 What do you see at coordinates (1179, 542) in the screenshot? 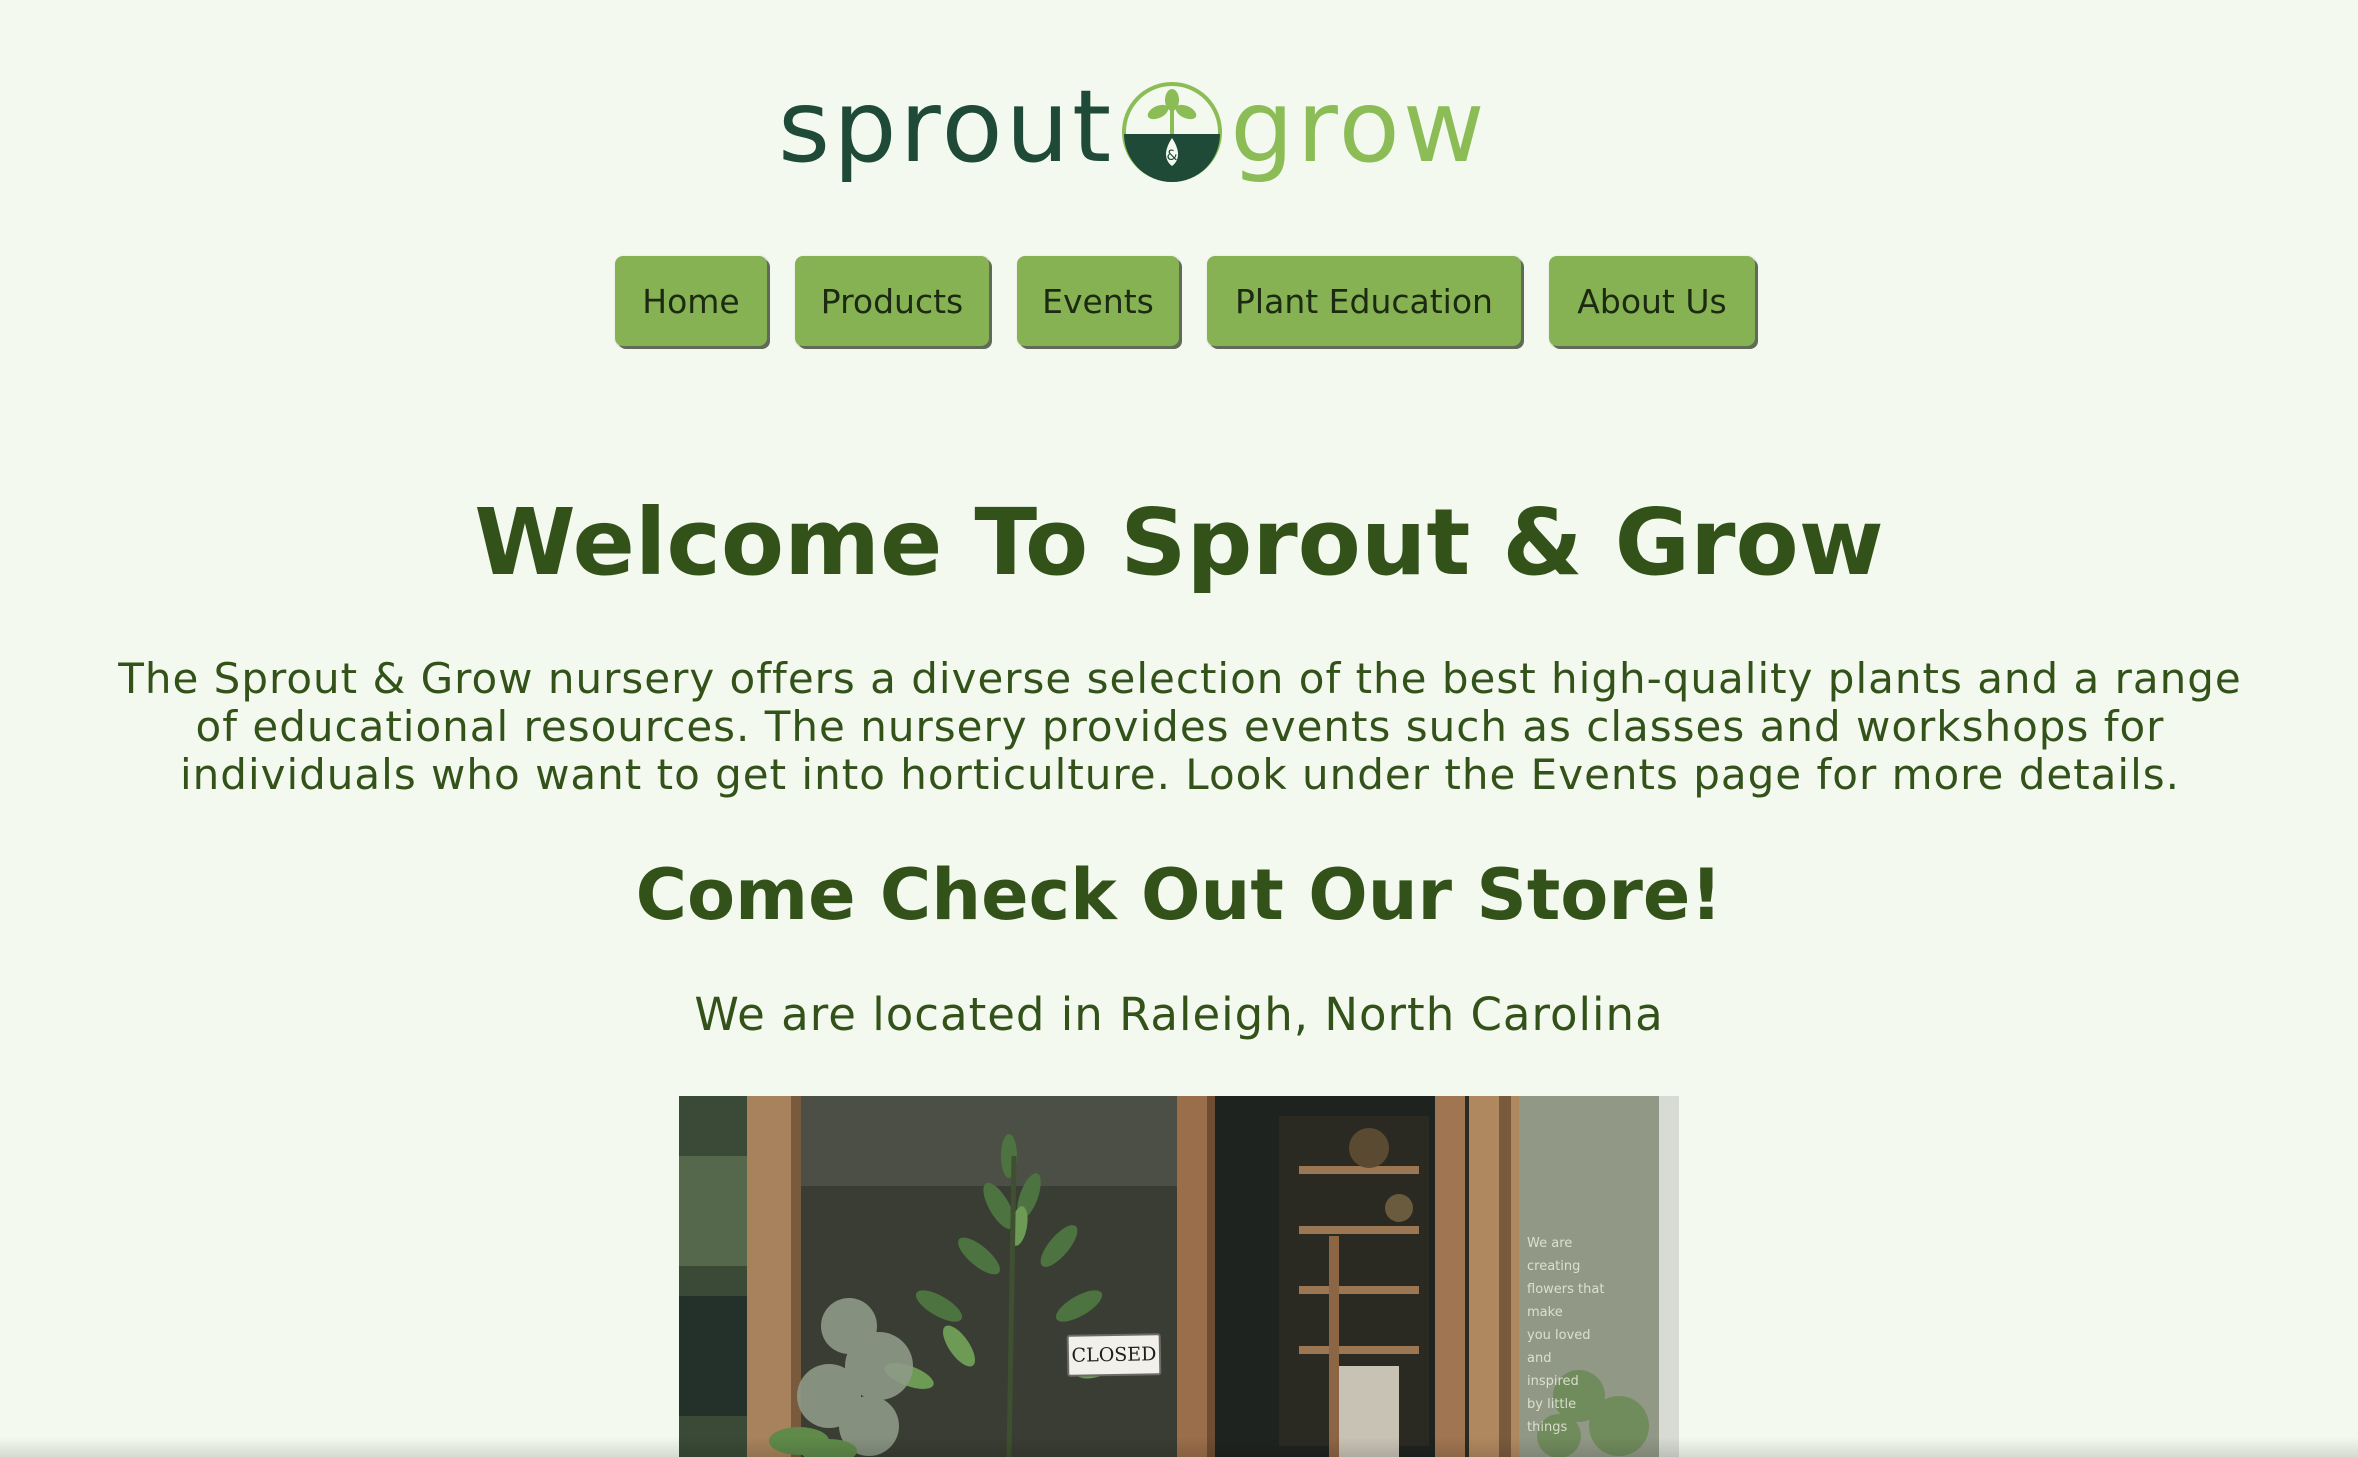
I see `page-title: Welcome To Sprout & Grow` at bounding box center [1179, 542].